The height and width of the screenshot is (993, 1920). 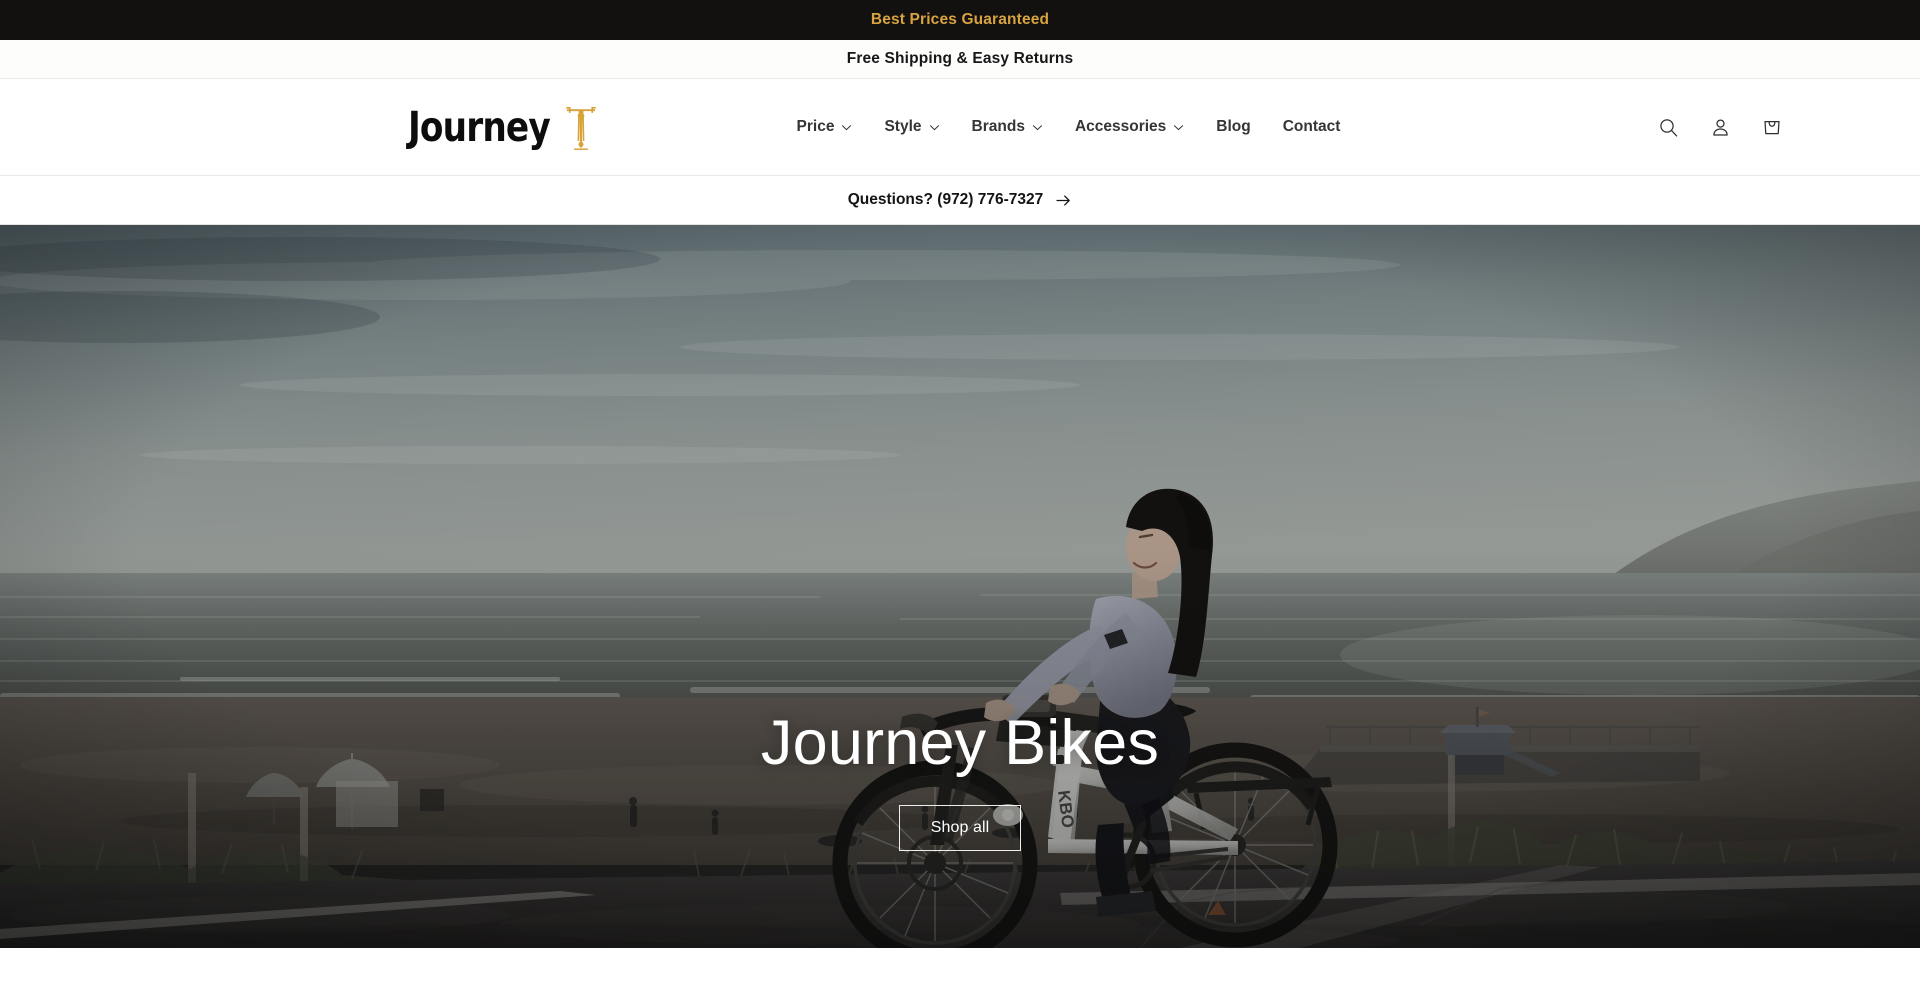 I want to click on nav-label: Contact, so click(x=1311, y=126).